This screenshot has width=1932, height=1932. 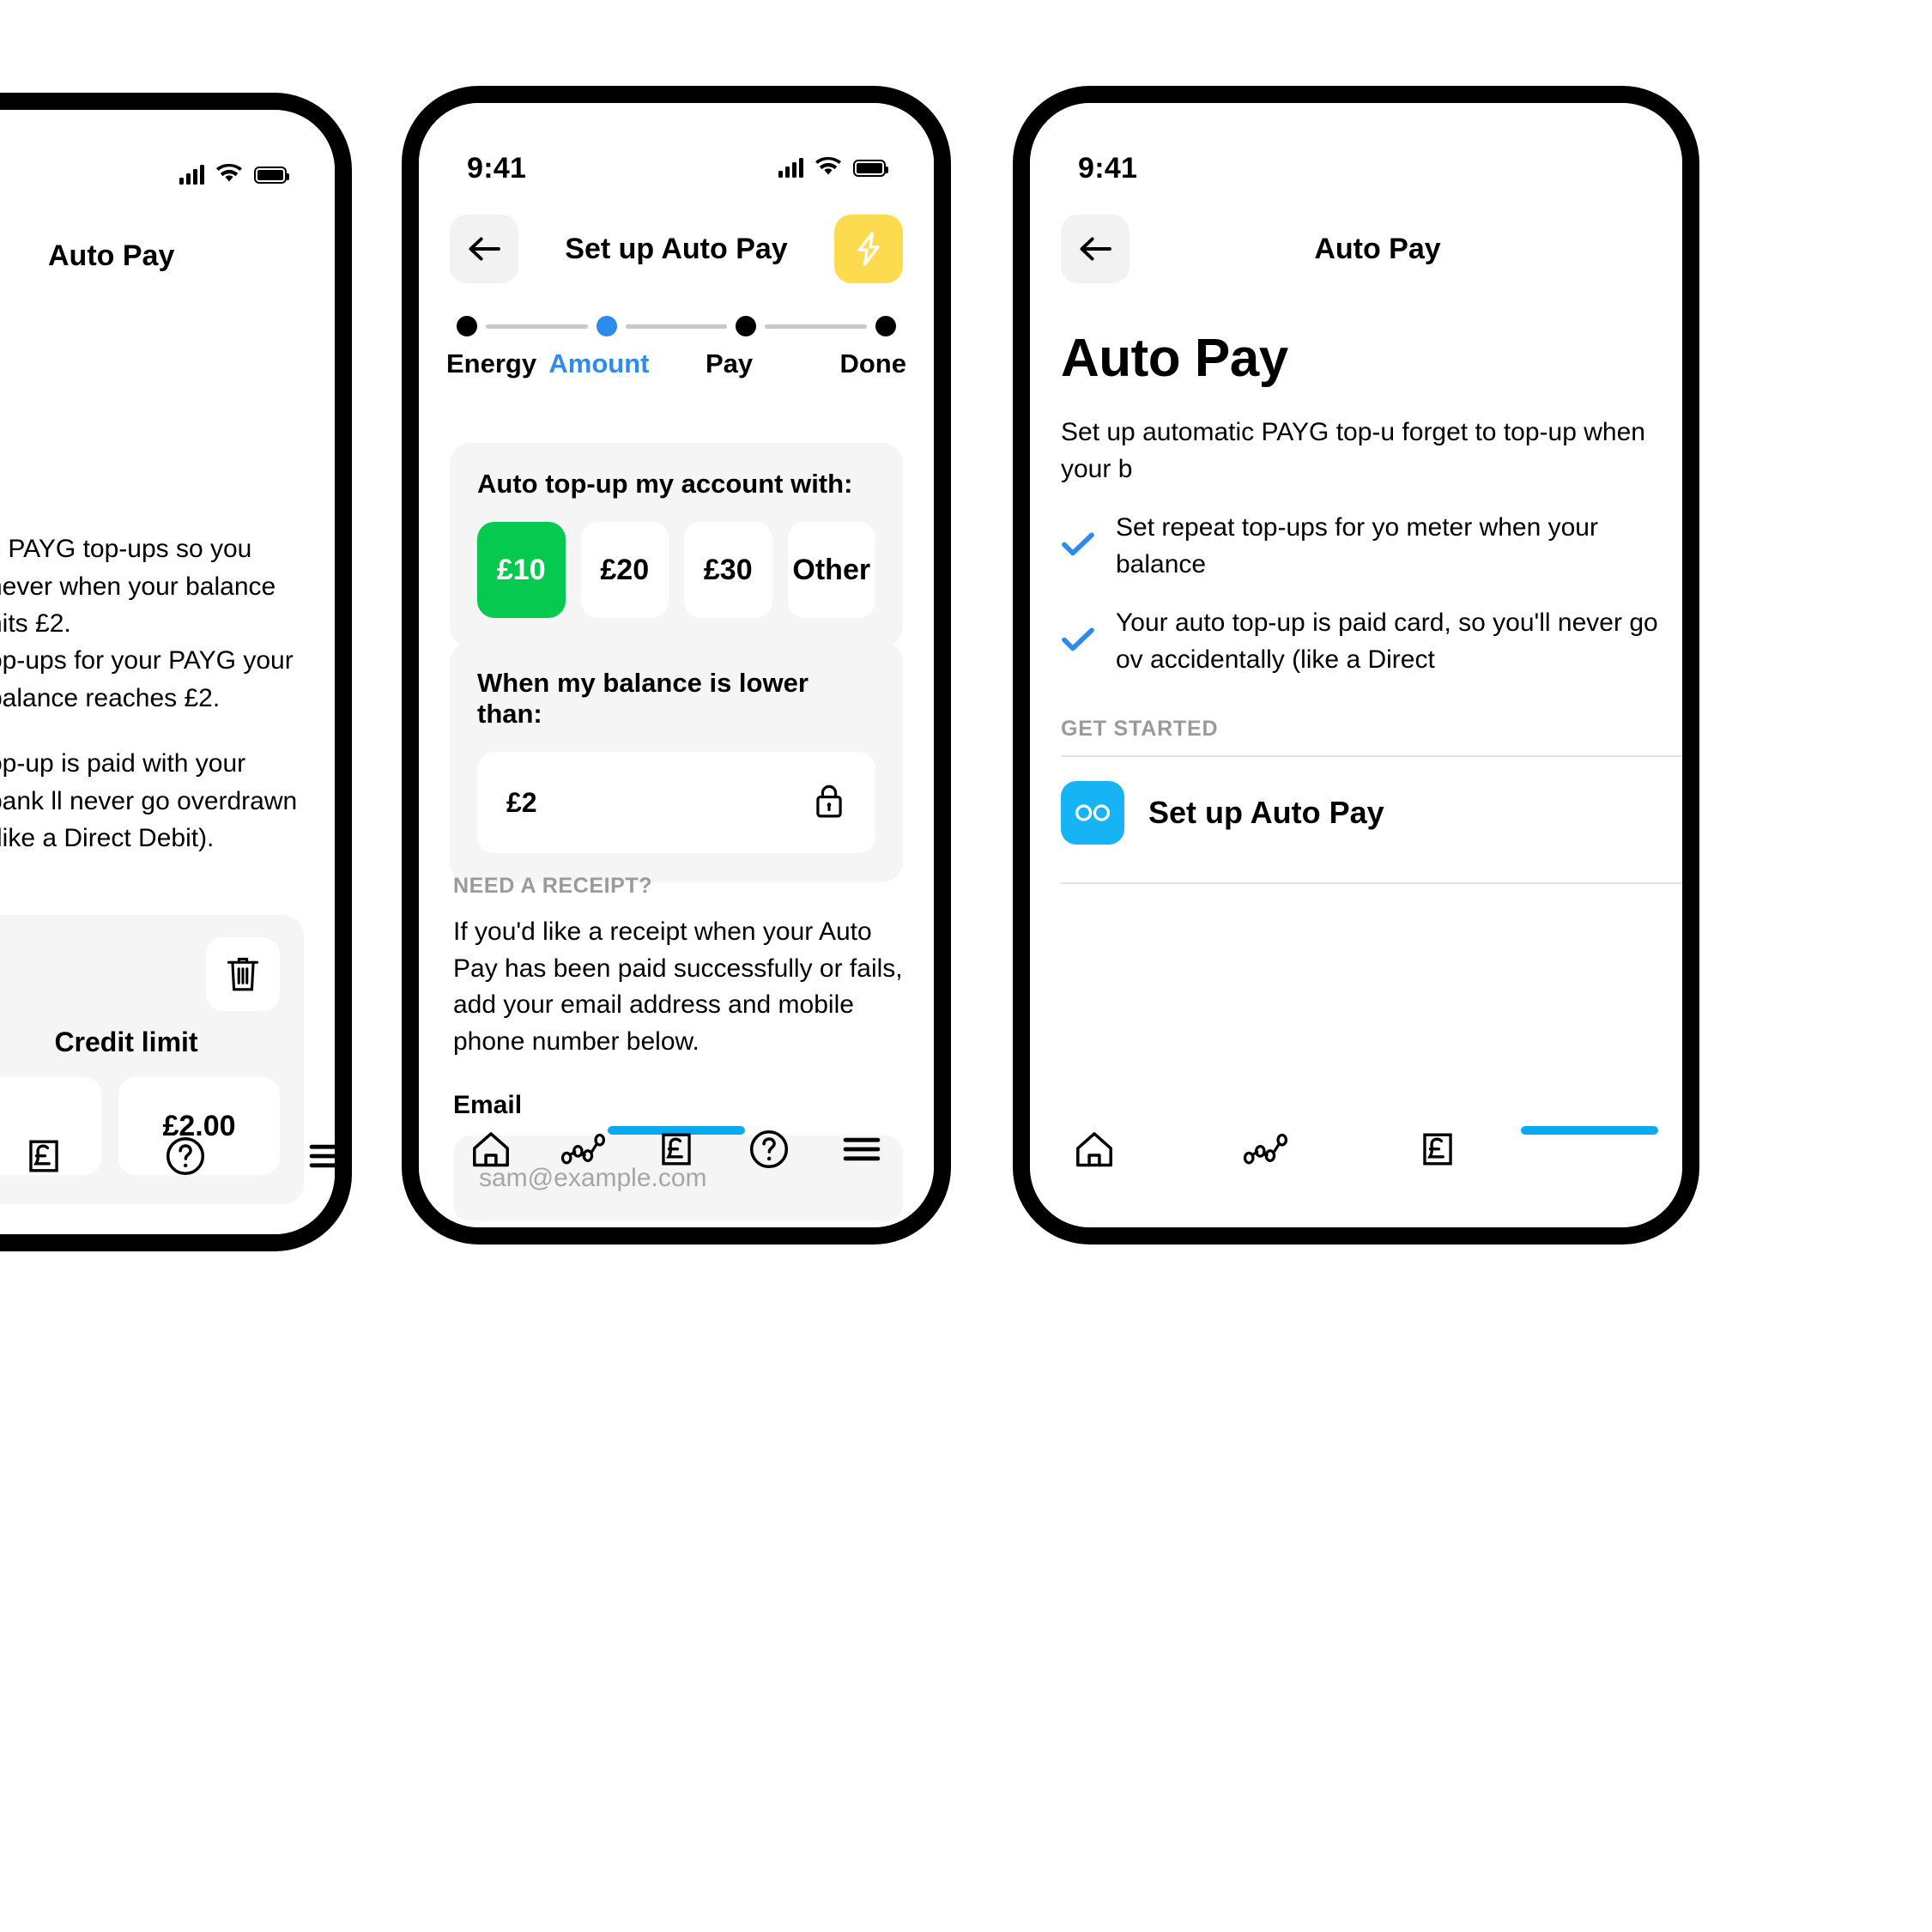 I want to click on center-tab-bar, so click(x=677, y=1163).